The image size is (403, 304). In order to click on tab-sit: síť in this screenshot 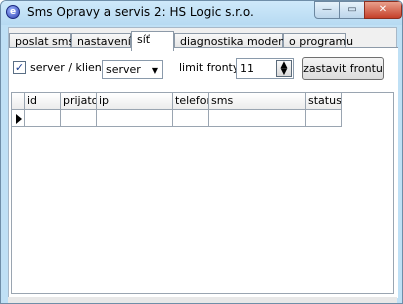, I will do `click(152, 41)`.